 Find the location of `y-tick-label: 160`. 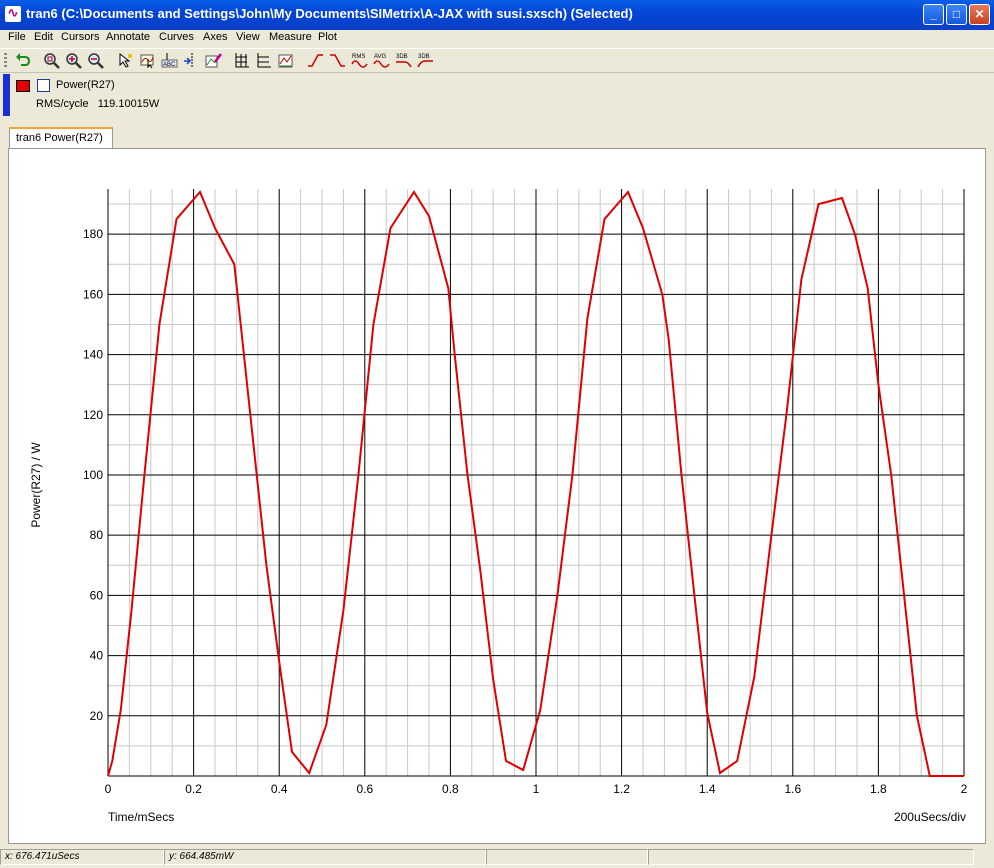

y-tick-label: 160 is located at coordinates (93, 294).